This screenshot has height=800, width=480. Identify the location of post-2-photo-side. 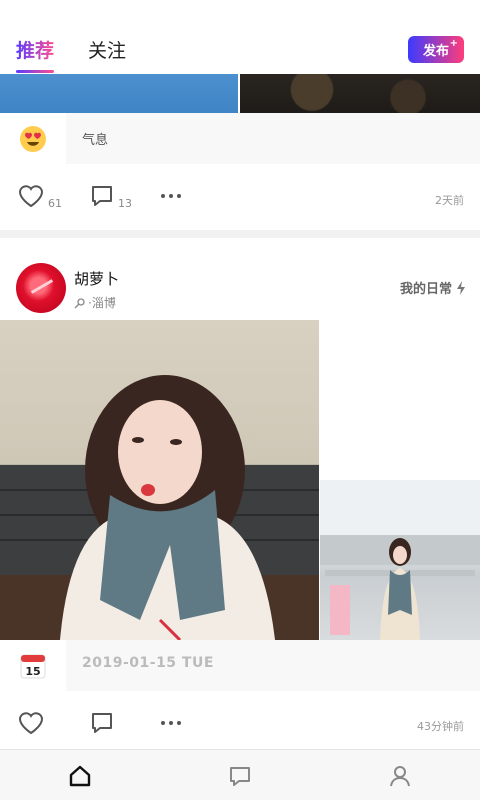
(400, 560).